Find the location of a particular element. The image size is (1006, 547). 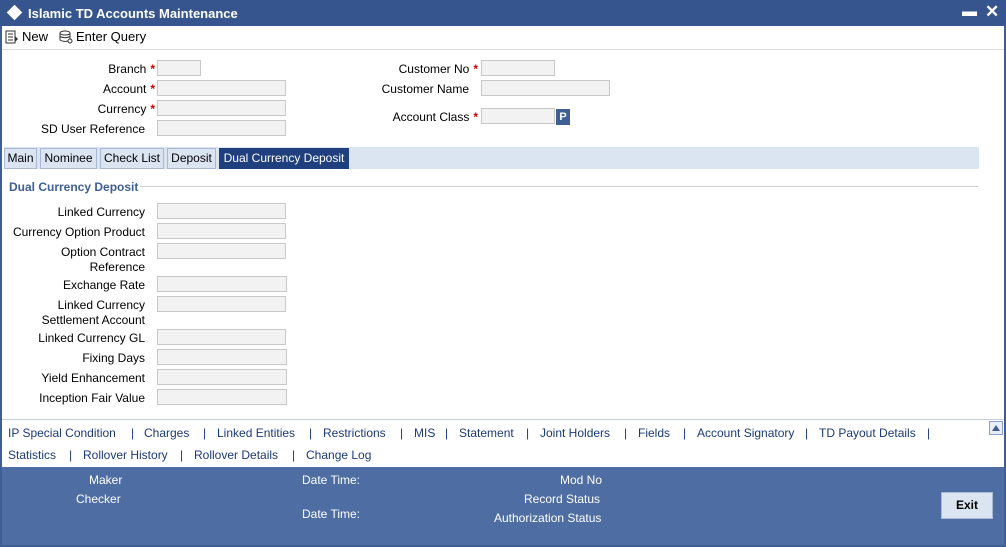

yield-enhancement-input is located at coordinates (222, 377).